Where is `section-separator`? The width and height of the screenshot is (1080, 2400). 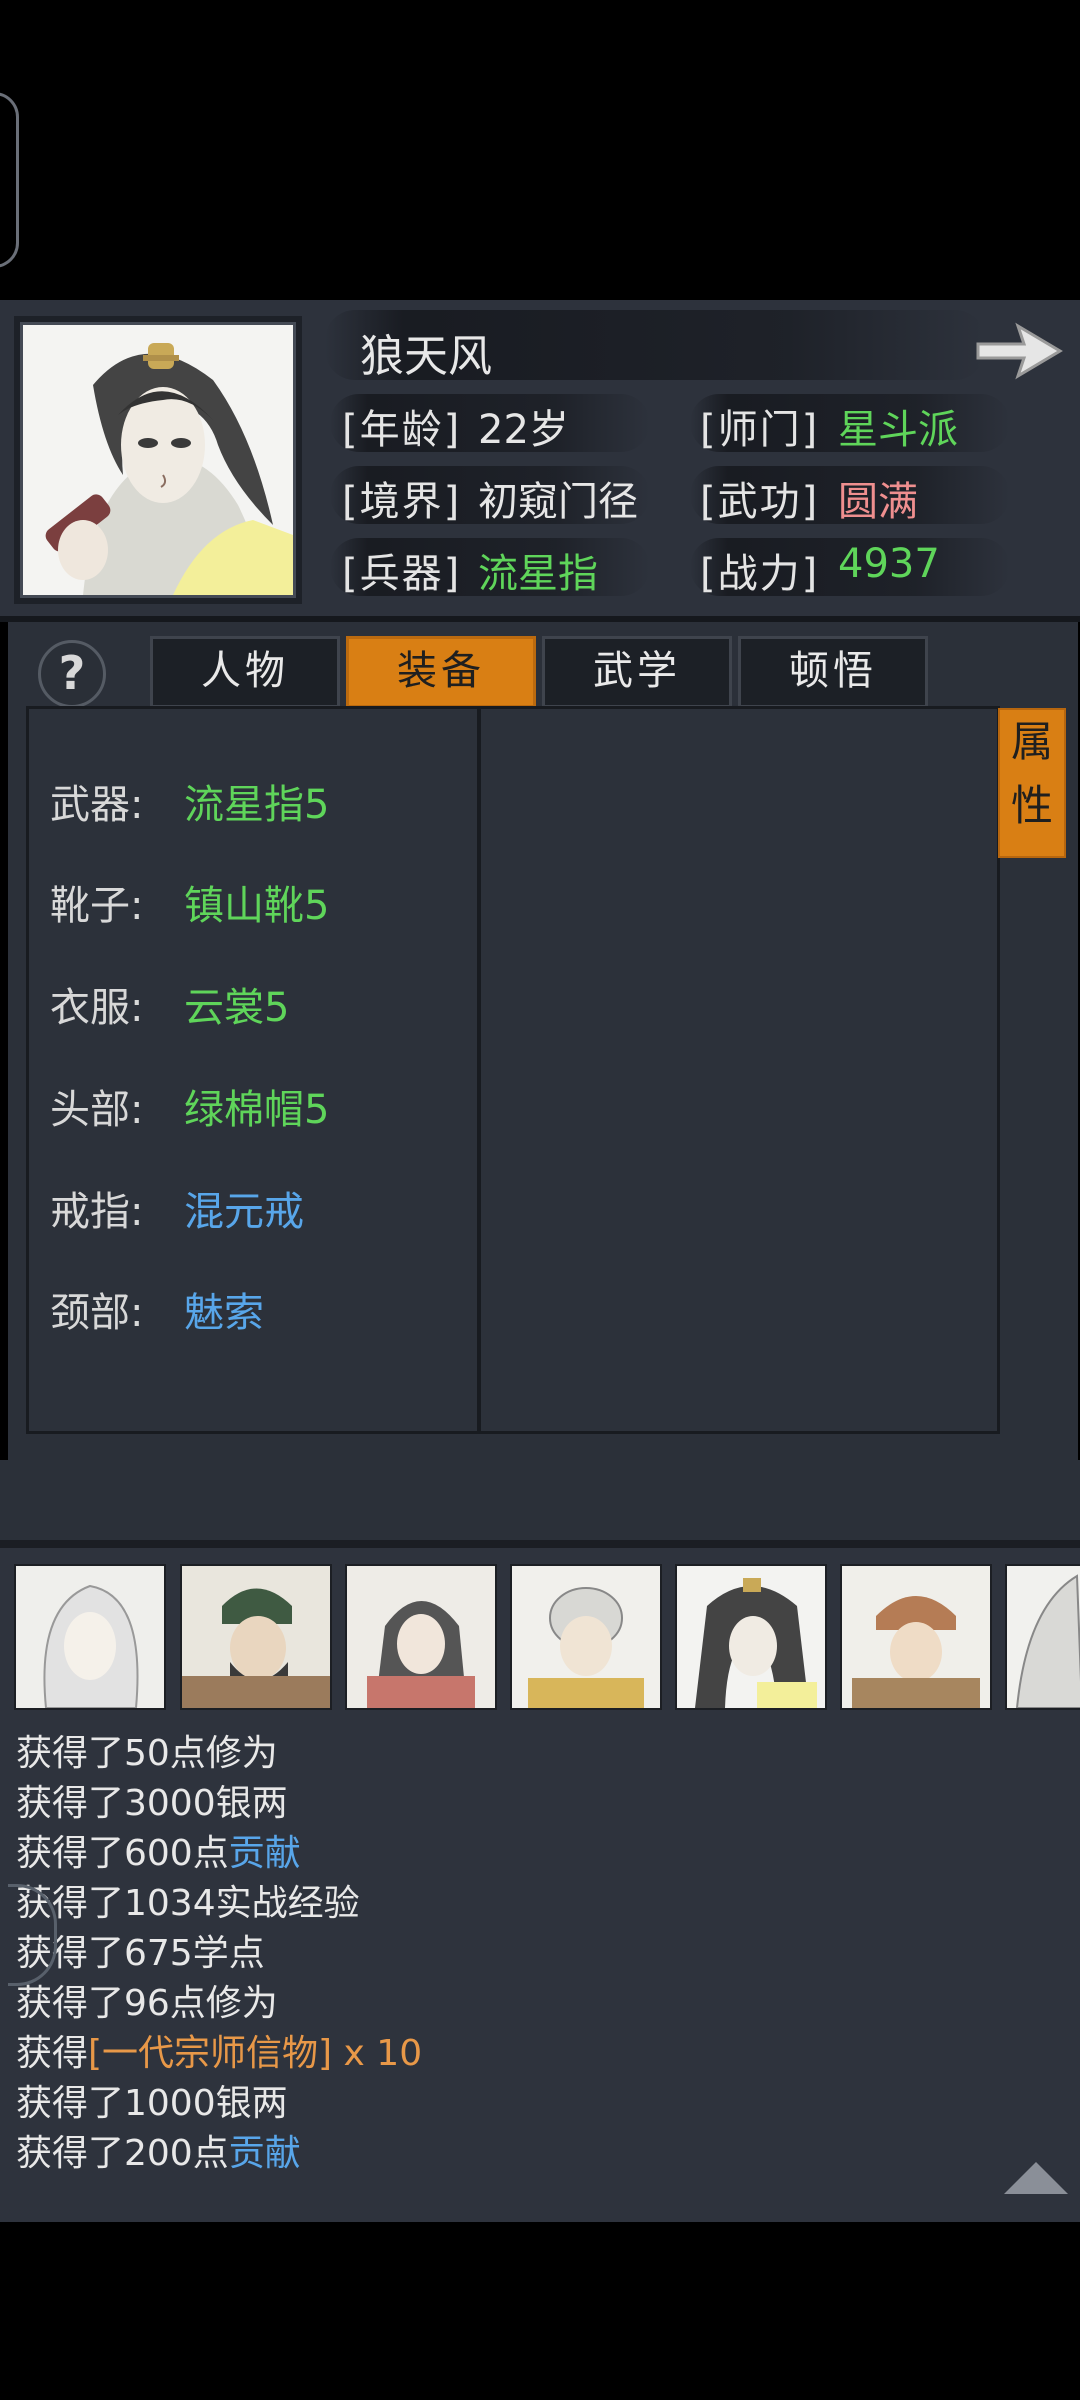 section-separator is located at coordinates (540, 1544).